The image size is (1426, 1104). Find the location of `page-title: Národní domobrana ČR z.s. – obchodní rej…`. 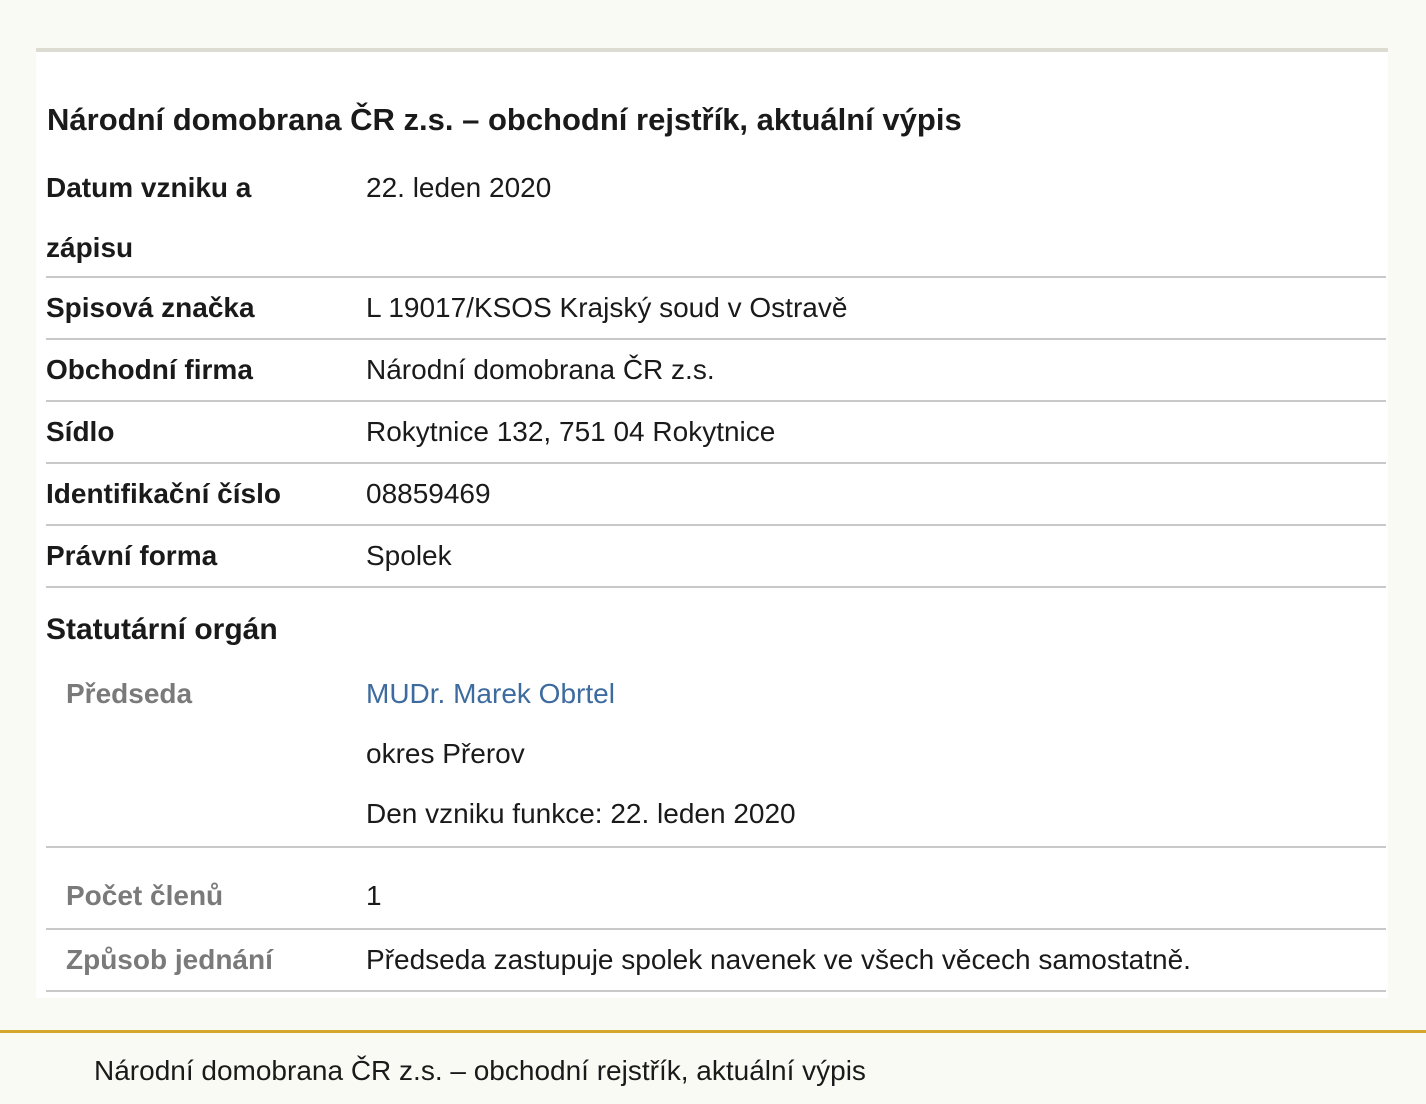

page-title: Národní domobrana ČR z.s. – obchodní rej… is located at coordinates (504, 119).